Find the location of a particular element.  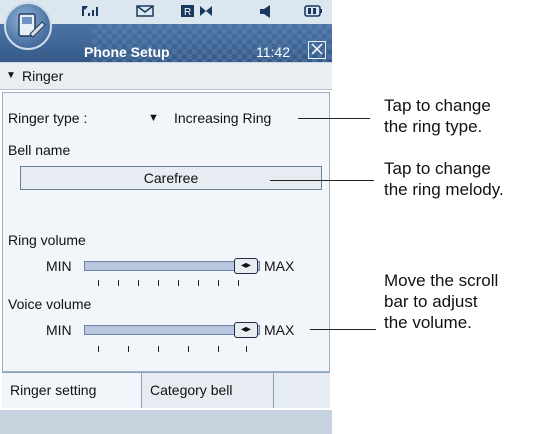

callout-ring-melody: Tap to change the ring melody. is located at coordinates (444, 179).